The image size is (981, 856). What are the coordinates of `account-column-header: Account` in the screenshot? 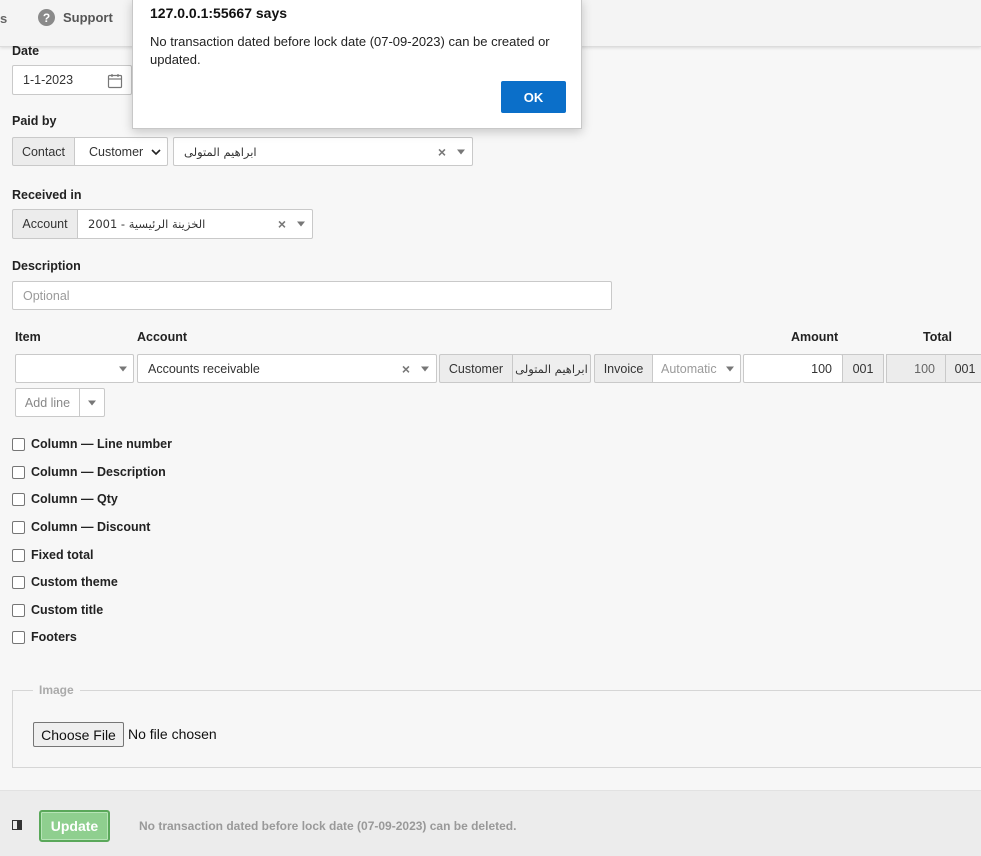 It's located at (162, 337).